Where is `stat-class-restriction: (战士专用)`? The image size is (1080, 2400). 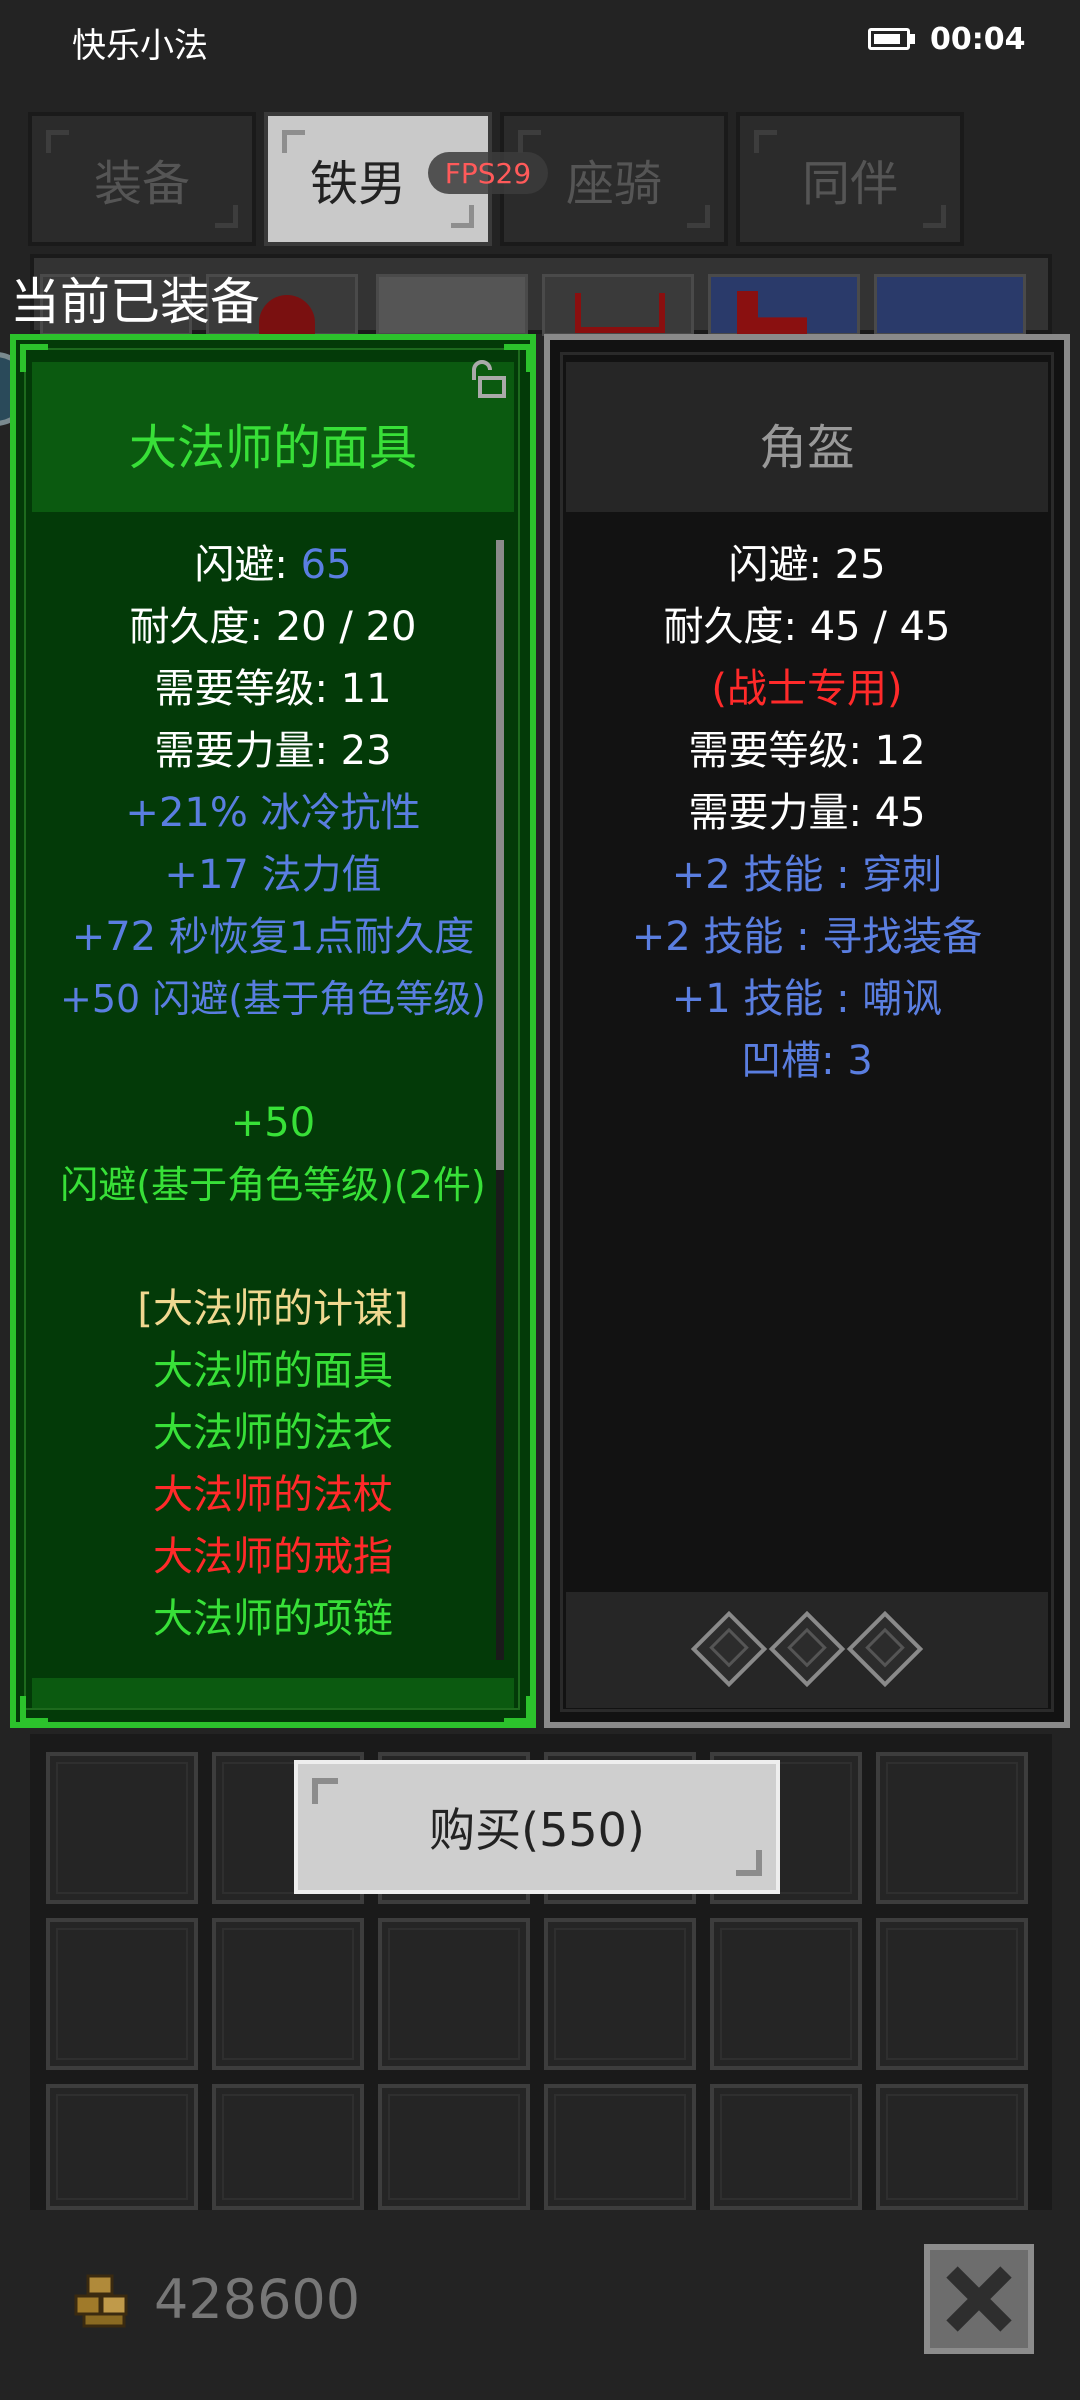
stat-class-restriction: (战士专用) is located at coordinates (807, 689).